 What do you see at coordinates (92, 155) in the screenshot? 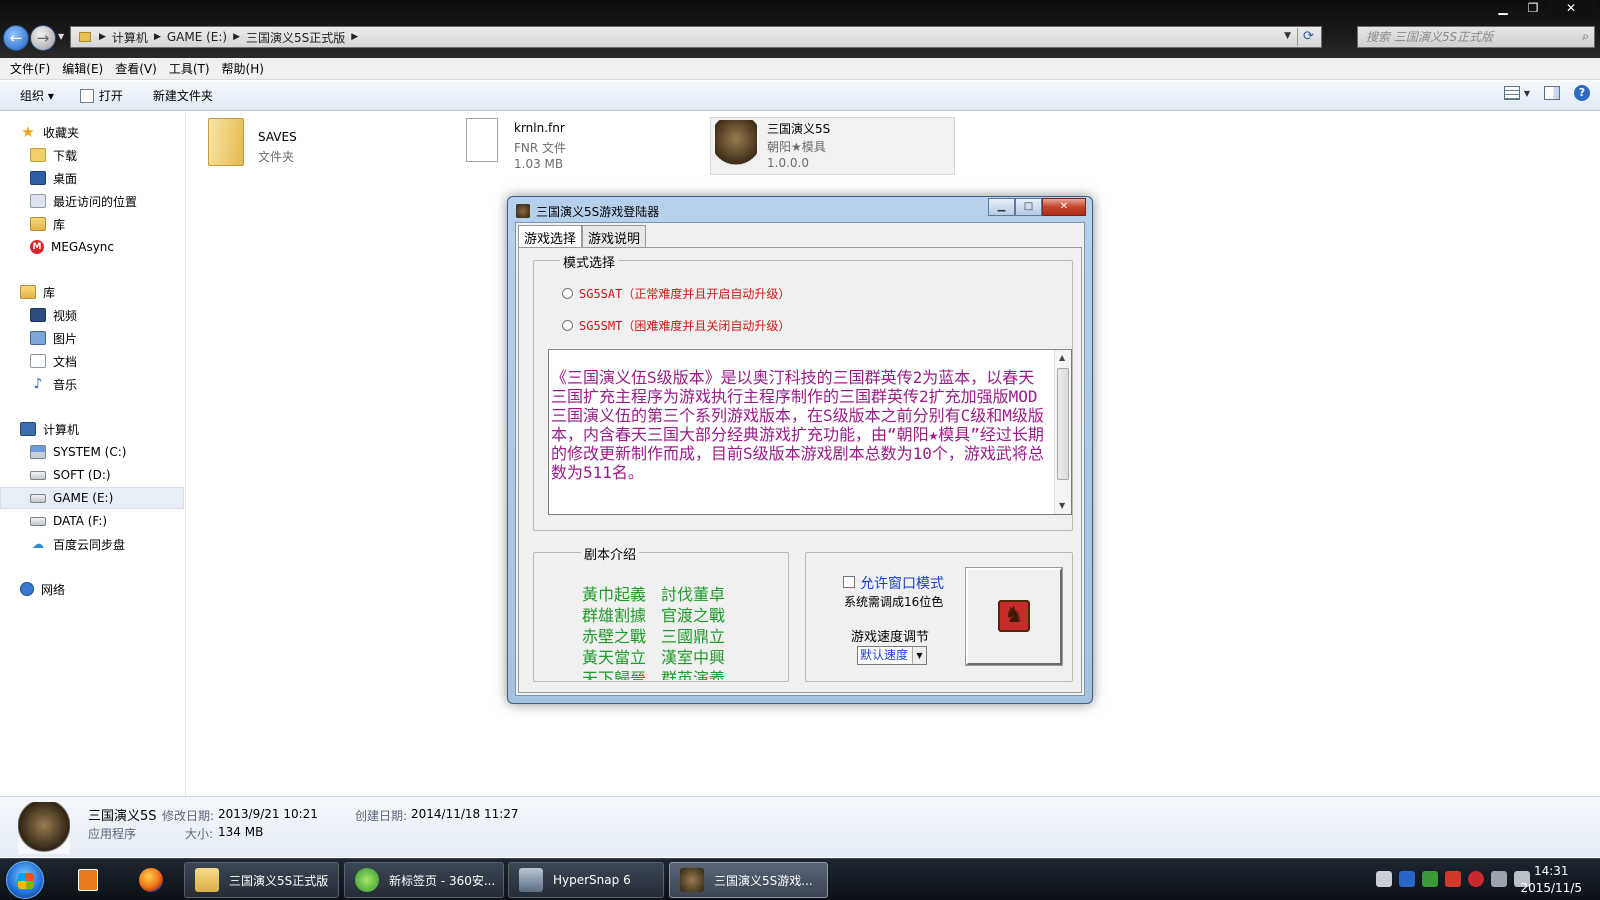
I see `sidebar-item-downloads: 下载` at bounding box center [92, 155].